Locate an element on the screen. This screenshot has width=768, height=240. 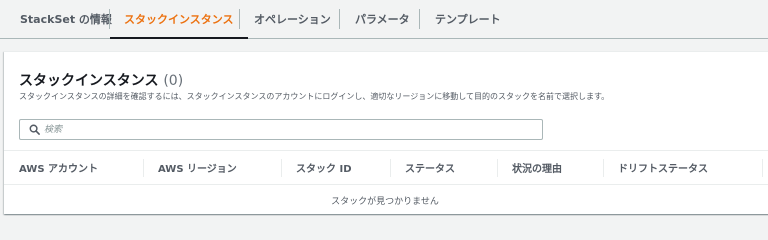
tab-parameters: パラメータ is located at coordinates (382, 19).